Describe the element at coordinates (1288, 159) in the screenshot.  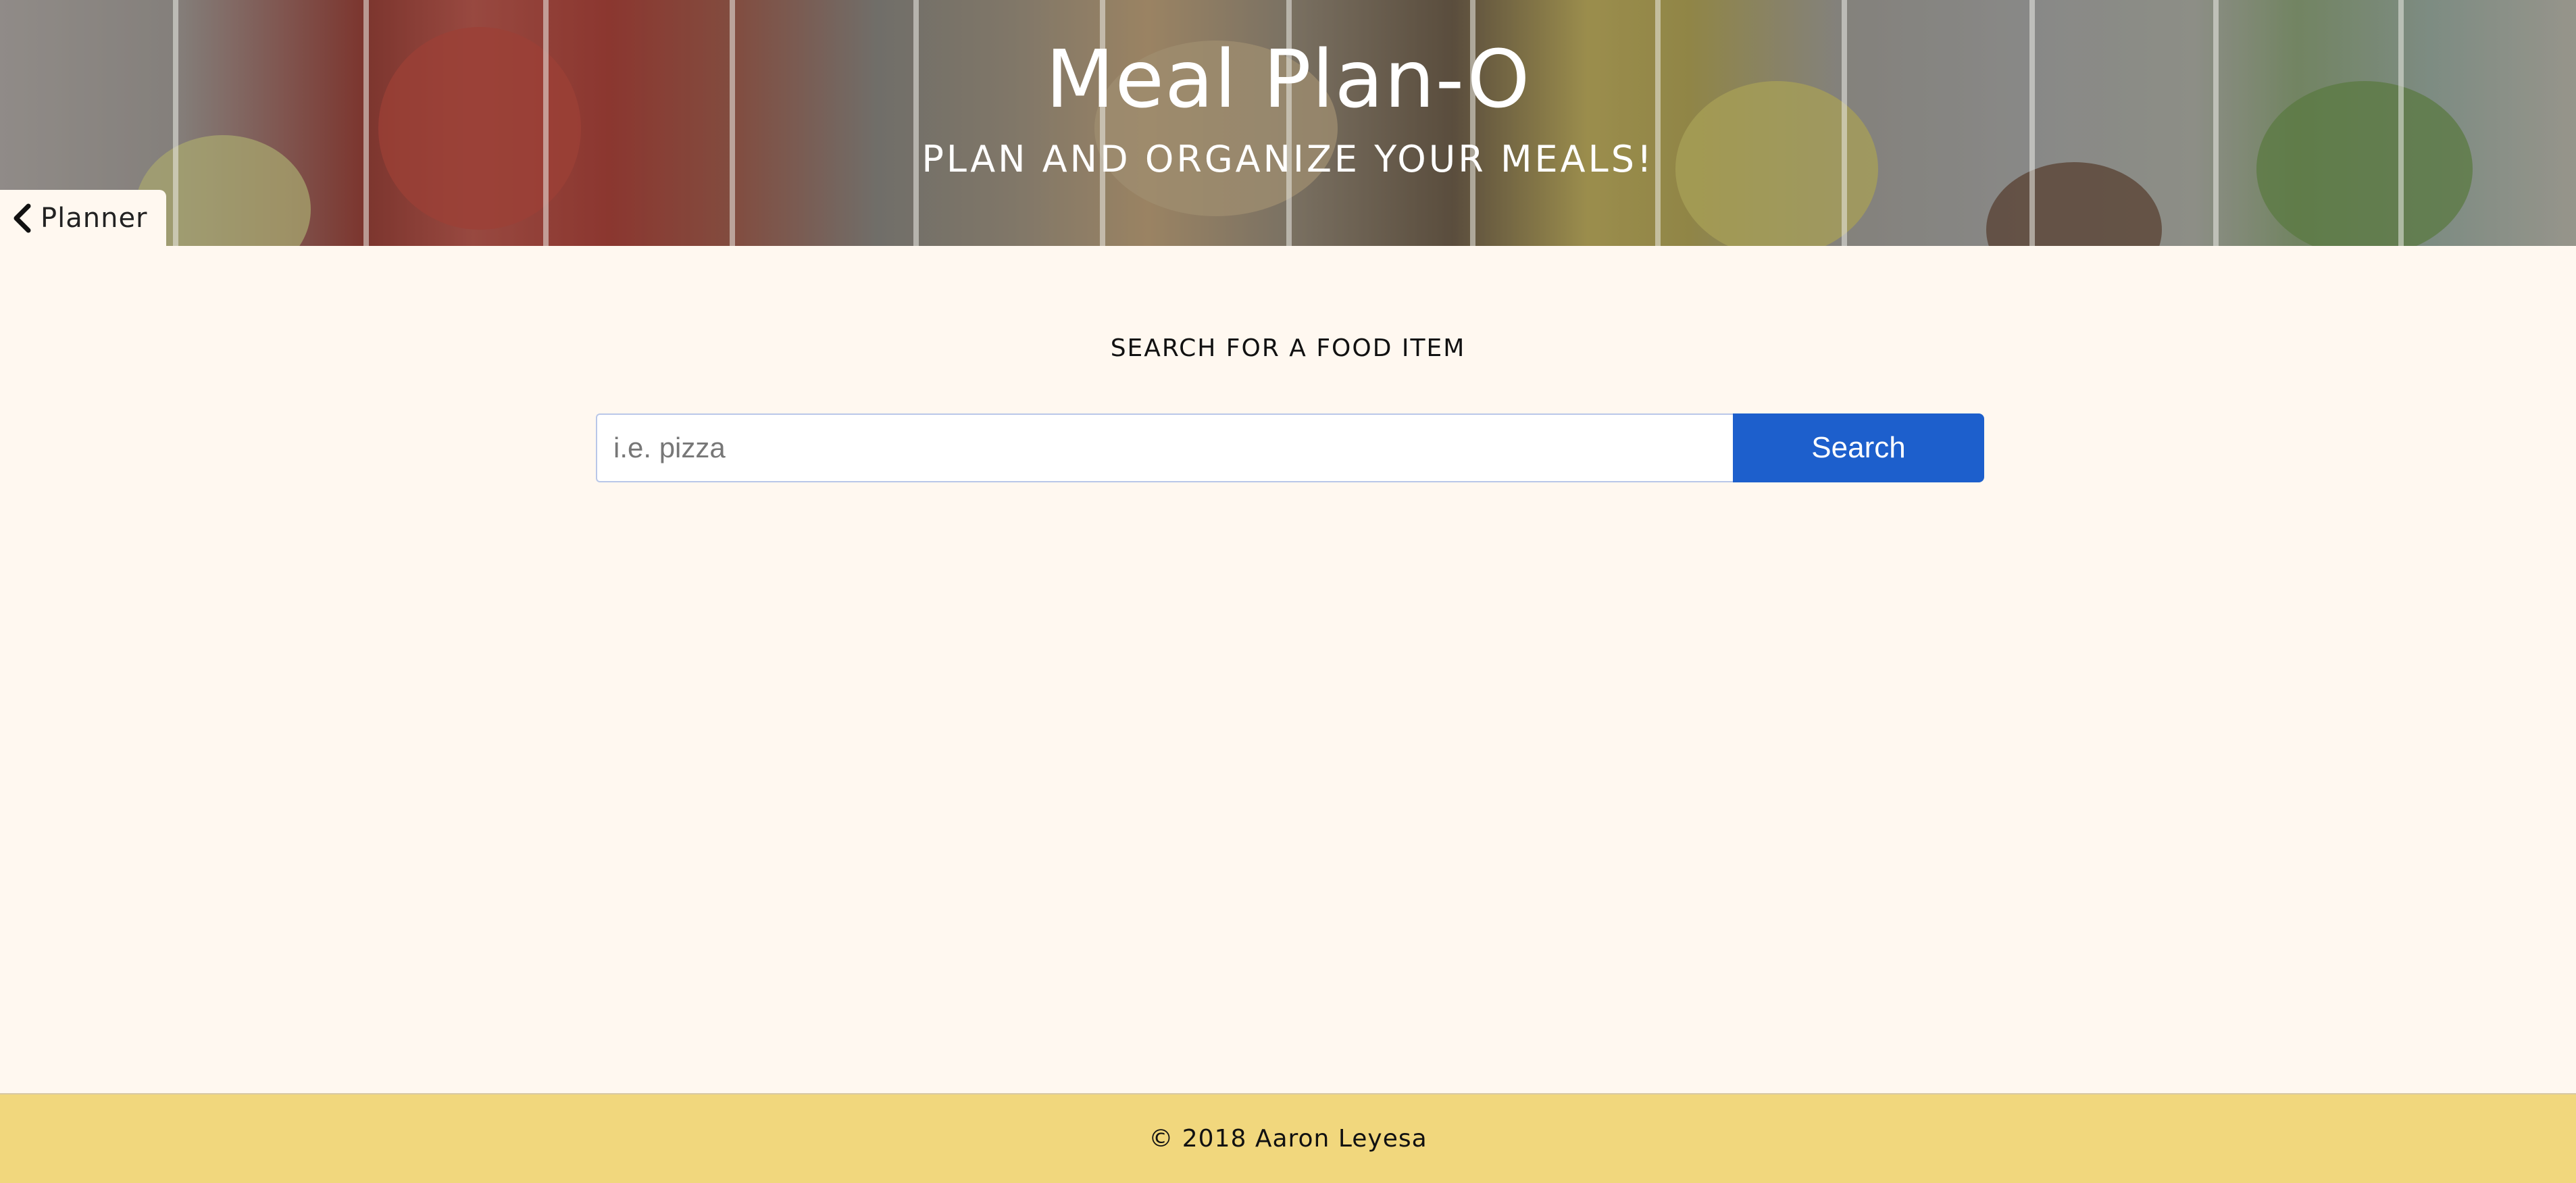
I see `site-subtitle: PLAN AND ORGANIZE YOUR MEALS!` at that location.